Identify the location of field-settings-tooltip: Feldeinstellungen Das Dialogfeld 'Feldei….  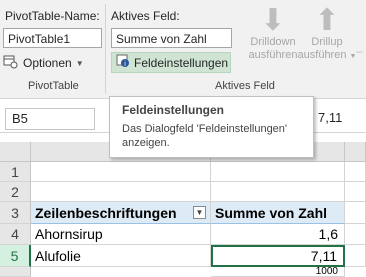
(211, 127).